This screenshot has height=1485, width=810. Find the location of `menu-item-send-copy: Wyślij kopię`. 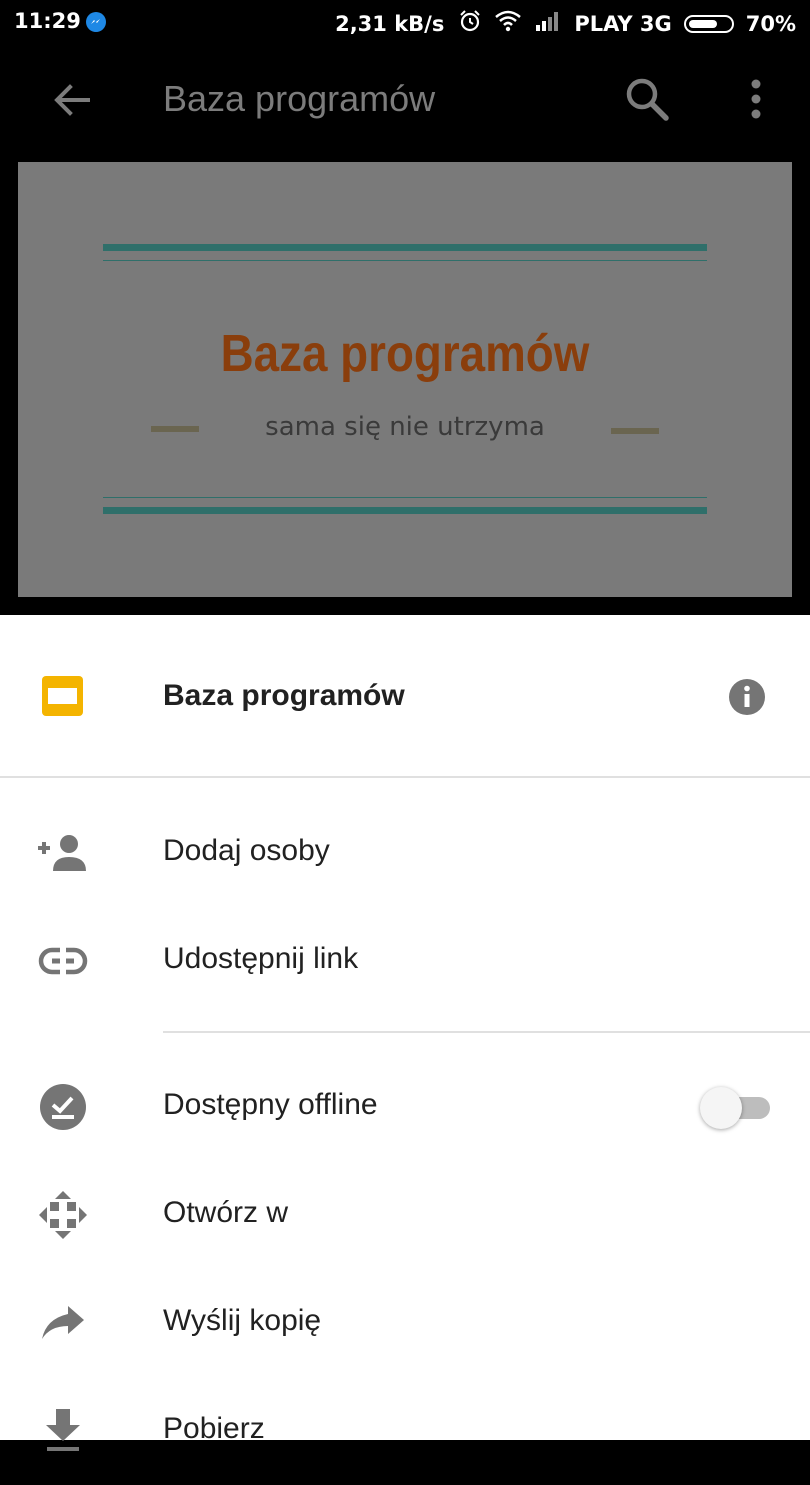

menu-item-send-copy: Wyślij kopię is located at coordinates (405, 1323).